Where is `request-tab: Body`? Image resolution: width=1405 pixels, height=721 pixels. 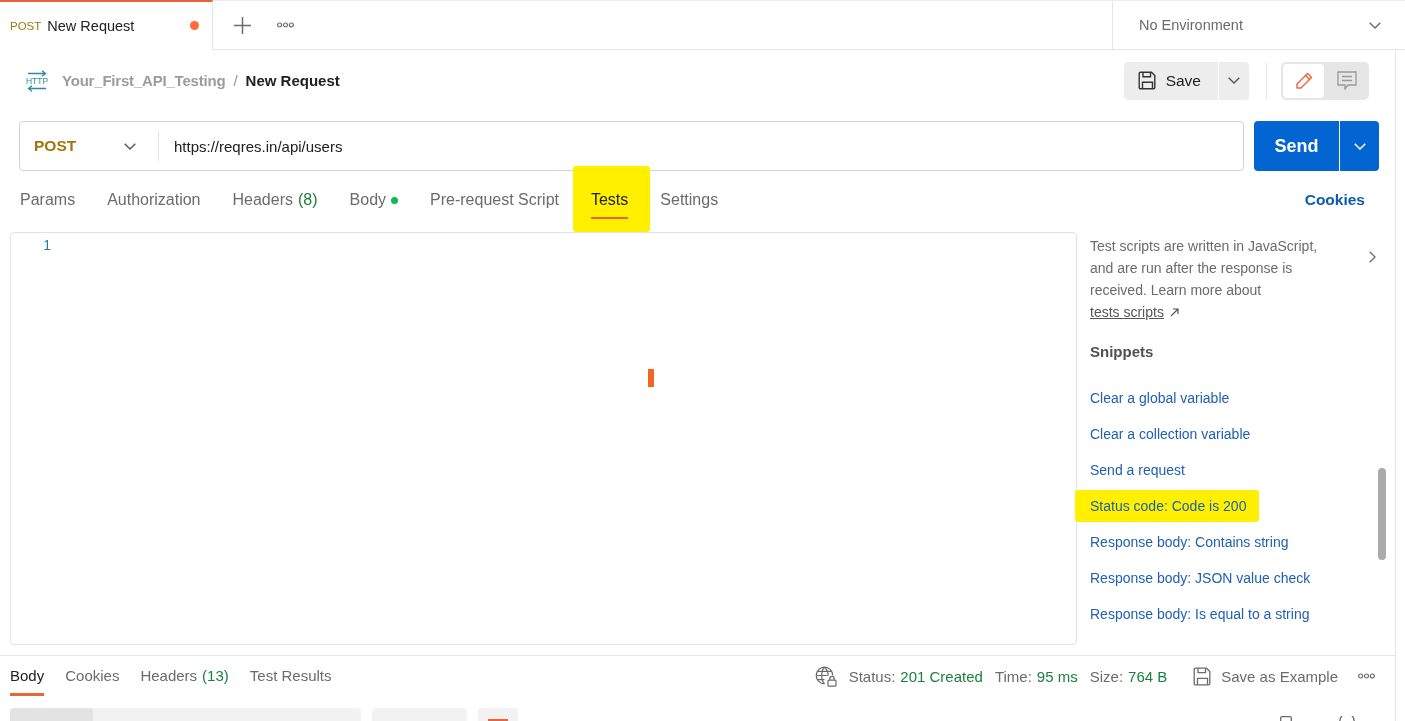
request-tab: Body is located at coordinates (374, 202).